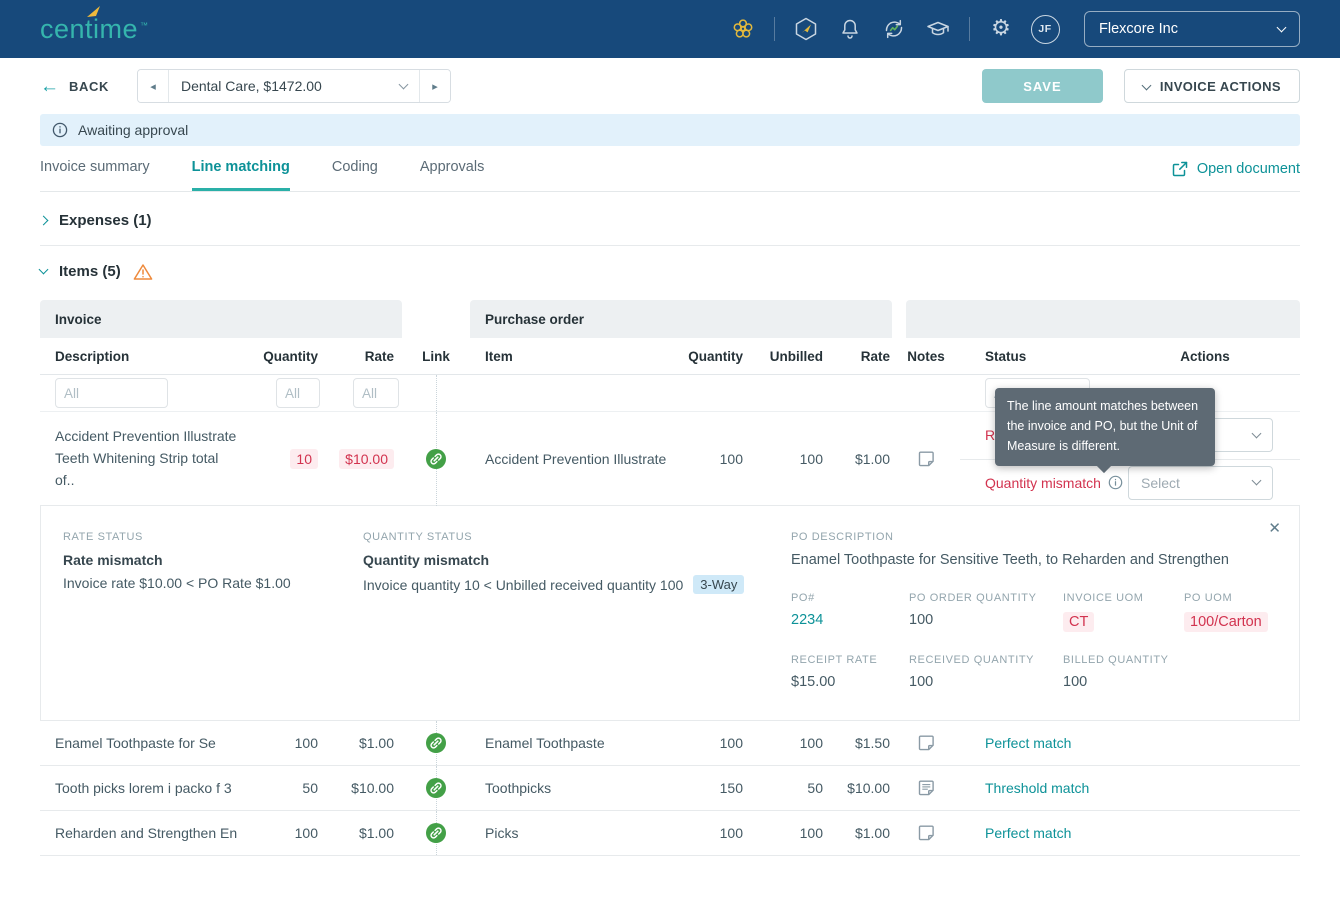 This screenshot has height=922, width=1340. Describe the element at coordinates (1103, 319) in the screenshot. I see `status-group-header` at that location.